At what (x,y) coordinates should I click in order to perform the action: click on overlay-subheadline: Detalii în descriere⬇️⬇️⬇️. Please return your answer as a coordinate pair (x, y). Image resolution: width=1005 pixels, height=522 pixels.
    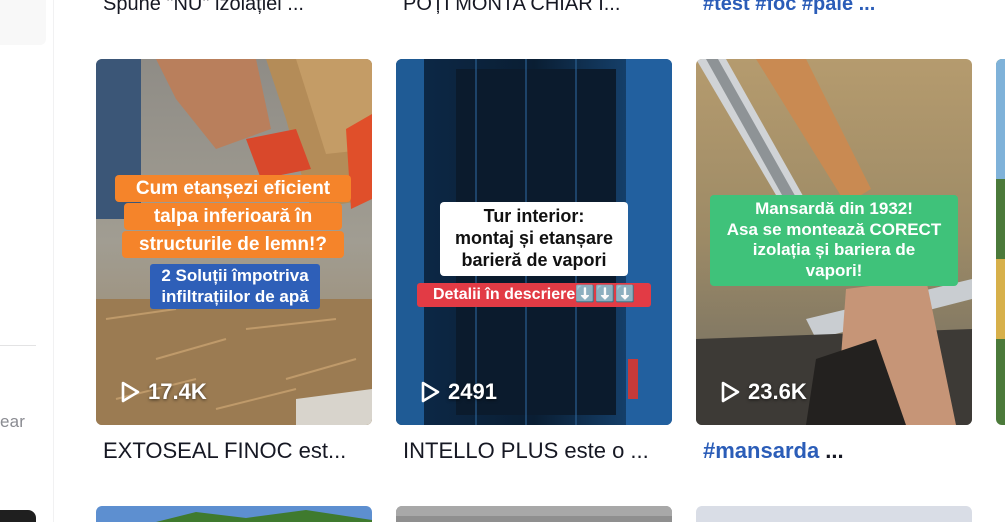
    Looking at the image, I should click on (534, 295).